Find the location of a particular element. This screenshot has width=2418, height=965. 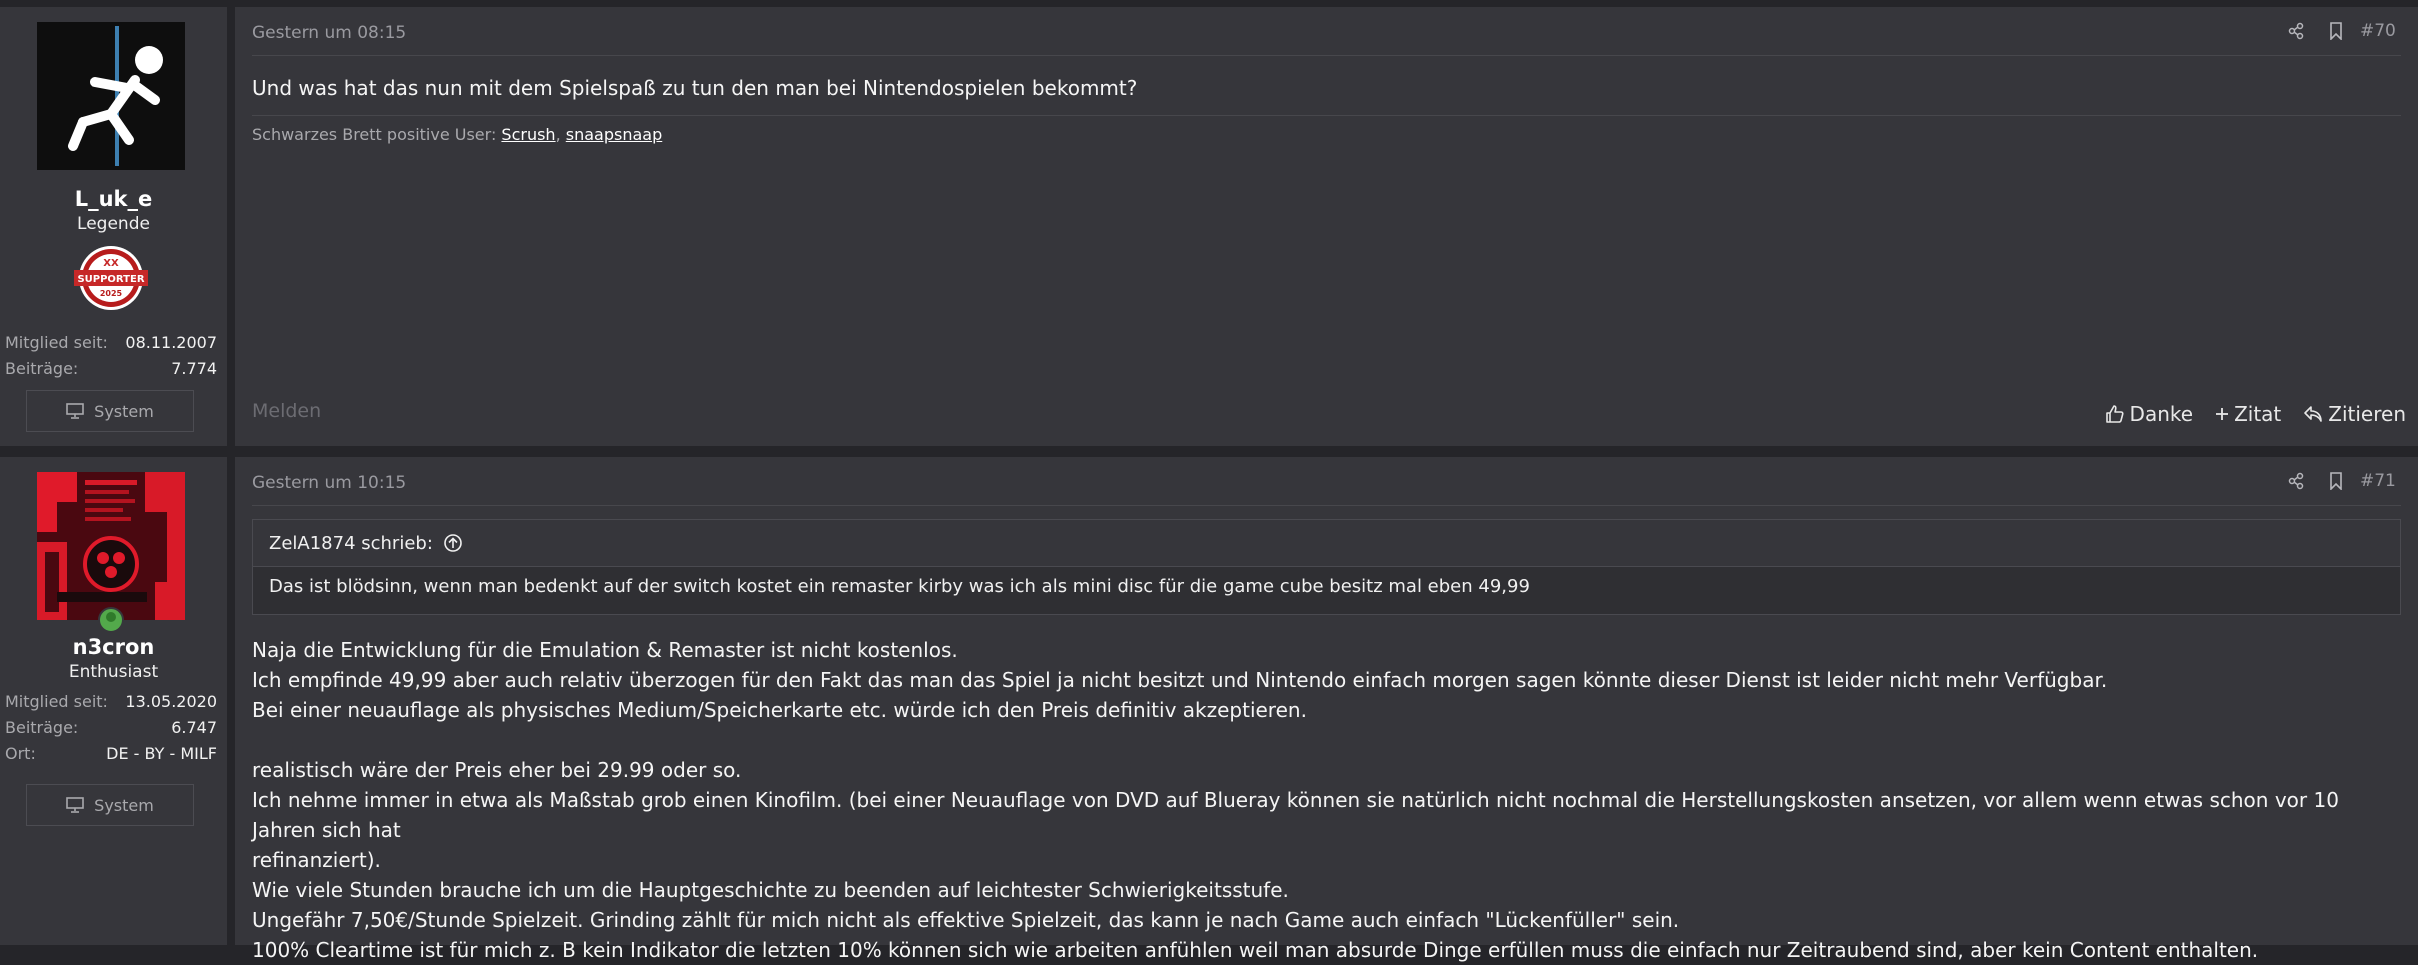

username: L_uk_e is located at coordinates (113, 199).